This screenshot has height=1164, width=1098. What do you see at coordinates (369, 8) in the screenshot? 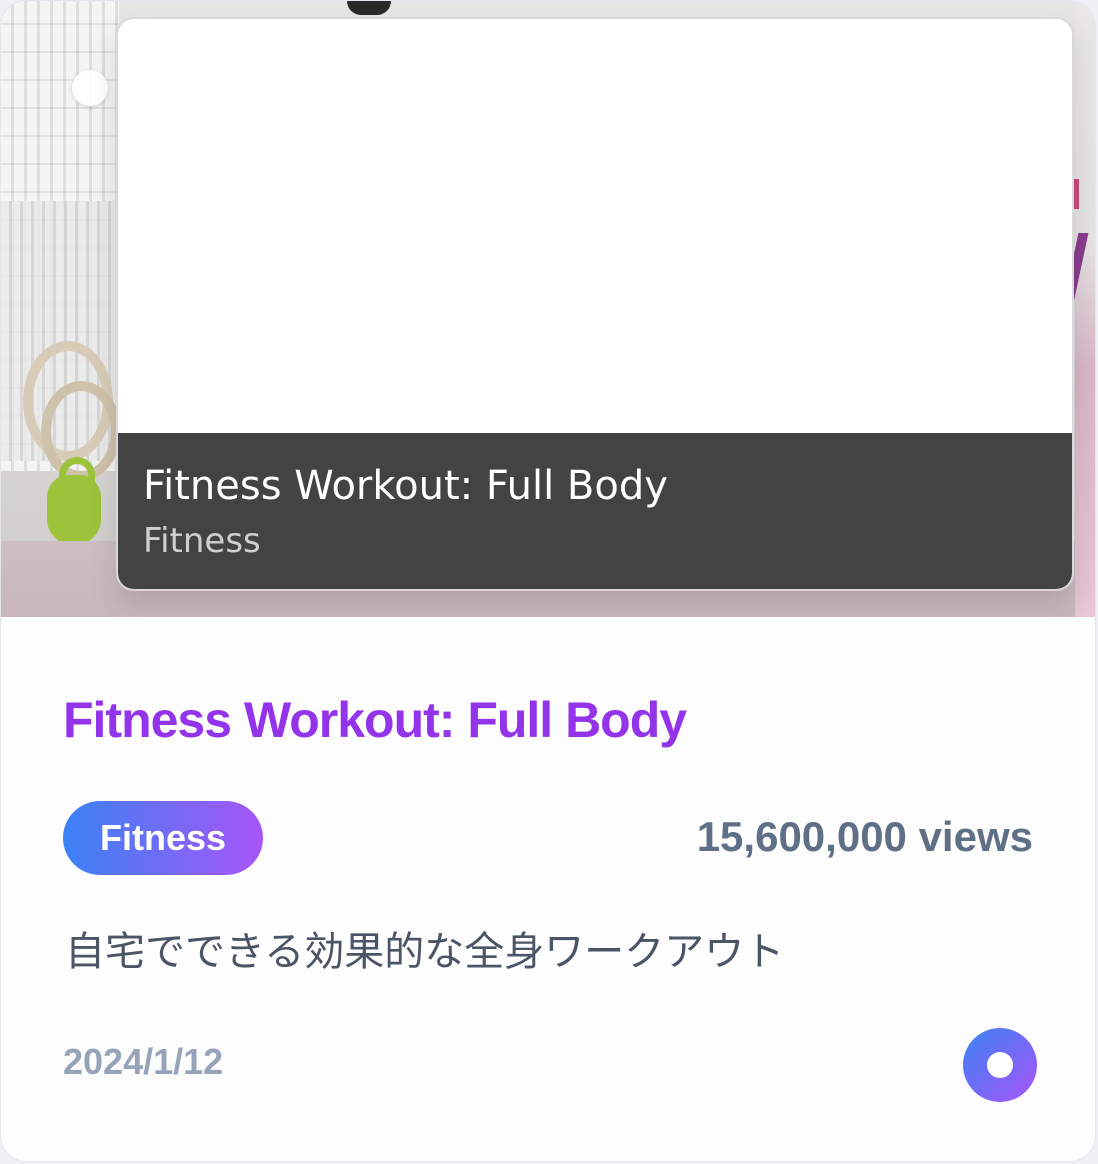
I see `thumbnail-person-head` at bounding box center [369, 8].